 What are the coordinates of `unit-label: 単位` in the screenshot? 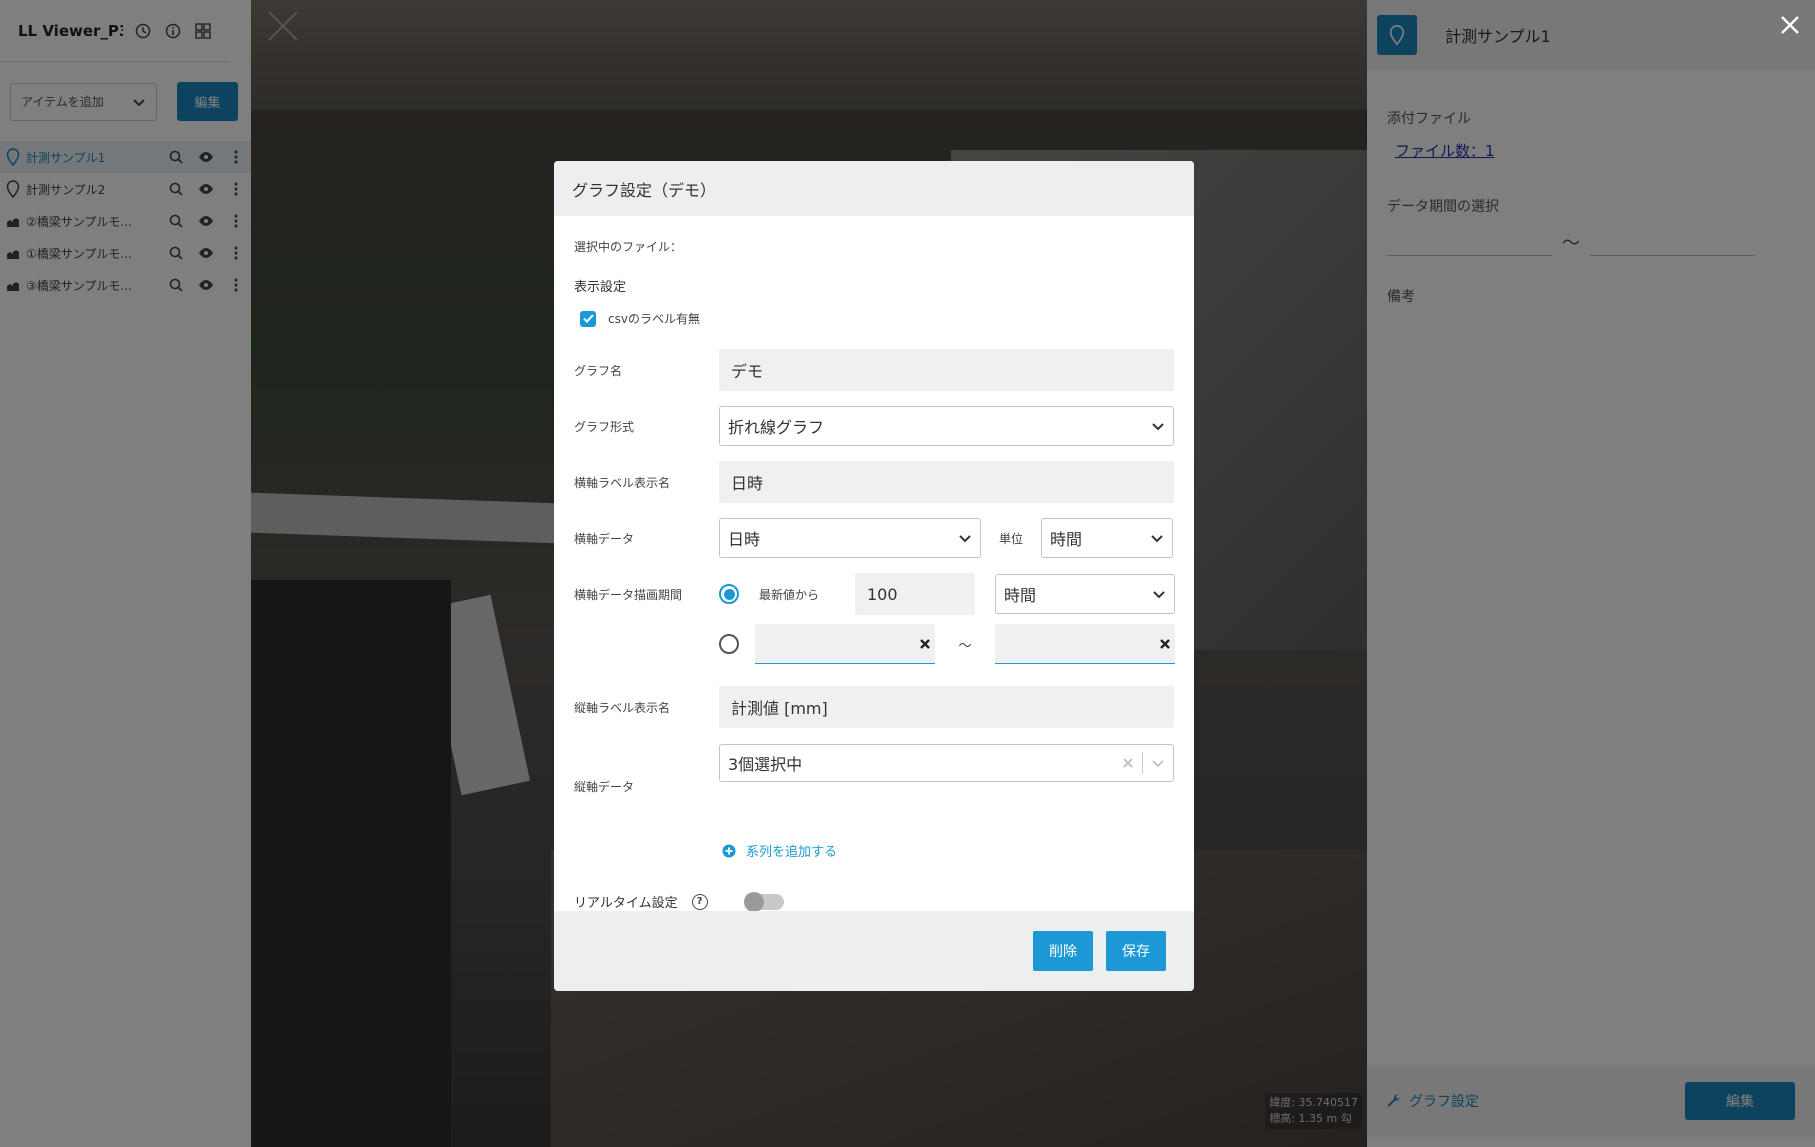 It's located at (1010, 538).